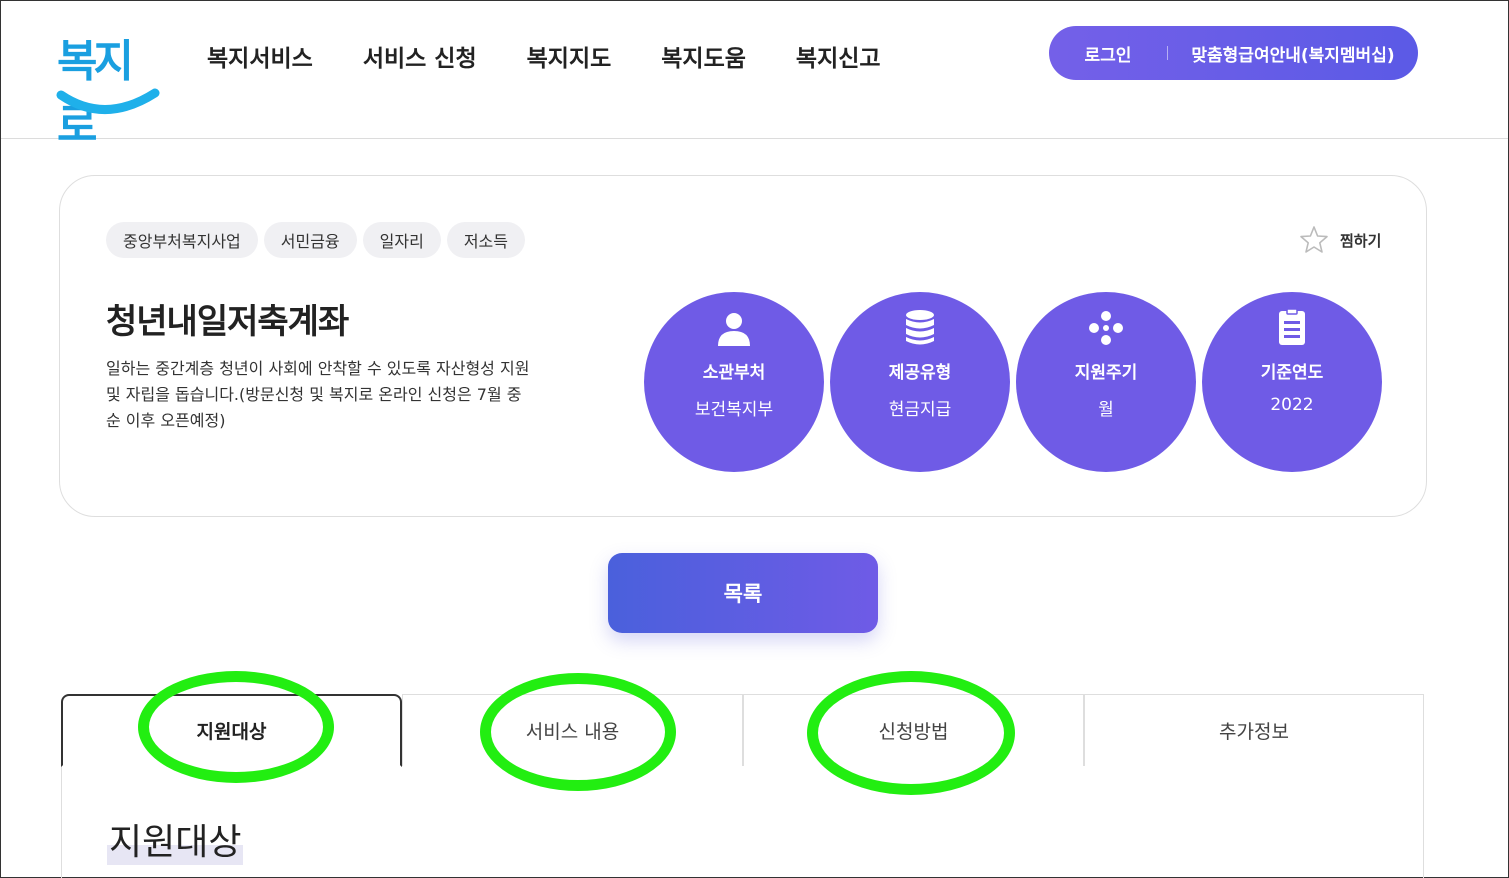  Describe the element at coordinates (227, 322) in the screenshot. I see `service-title: 청년내일저축계좌` at that location.